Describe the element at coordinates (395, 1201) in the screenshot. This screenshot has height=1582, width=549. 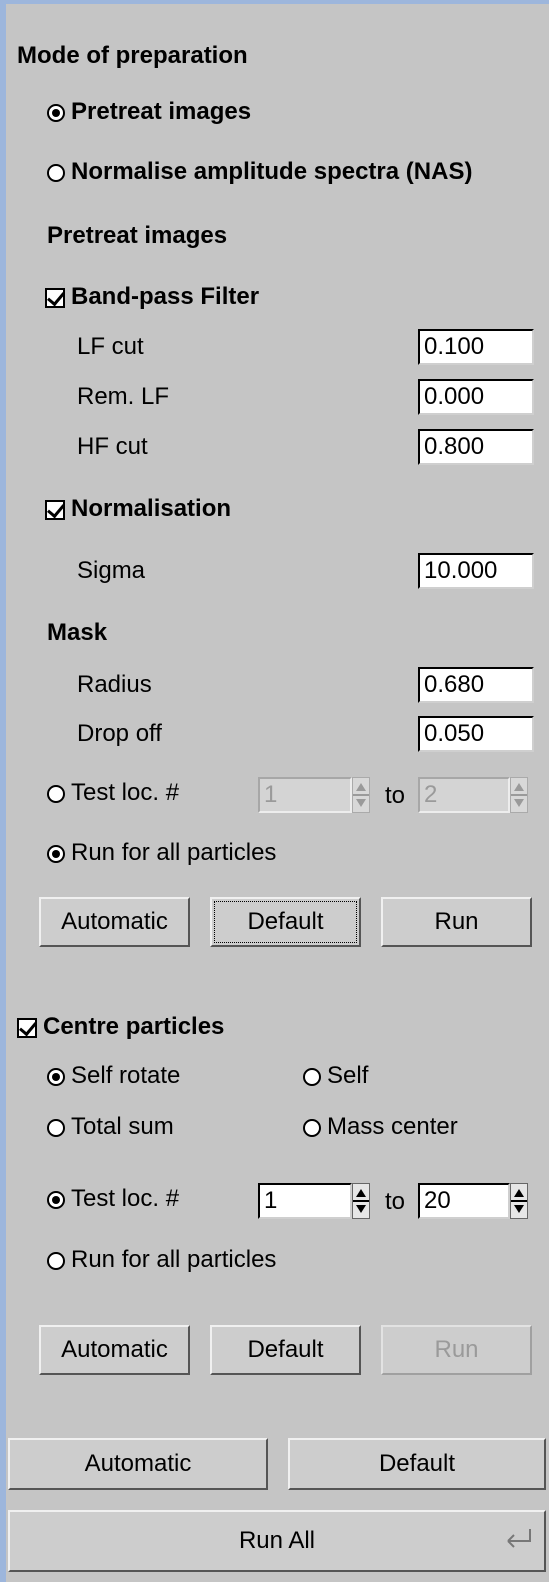
I see `centre-to-label: to` at that location.